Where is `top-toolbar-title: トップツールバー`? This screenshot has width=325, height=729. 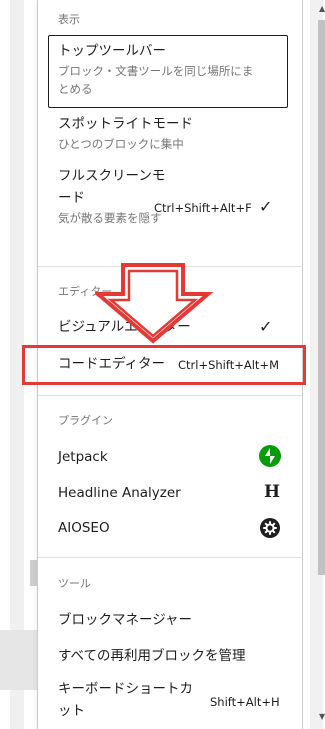
top-toolbar-title: トップツールバー is located at coordinates (112, 51).